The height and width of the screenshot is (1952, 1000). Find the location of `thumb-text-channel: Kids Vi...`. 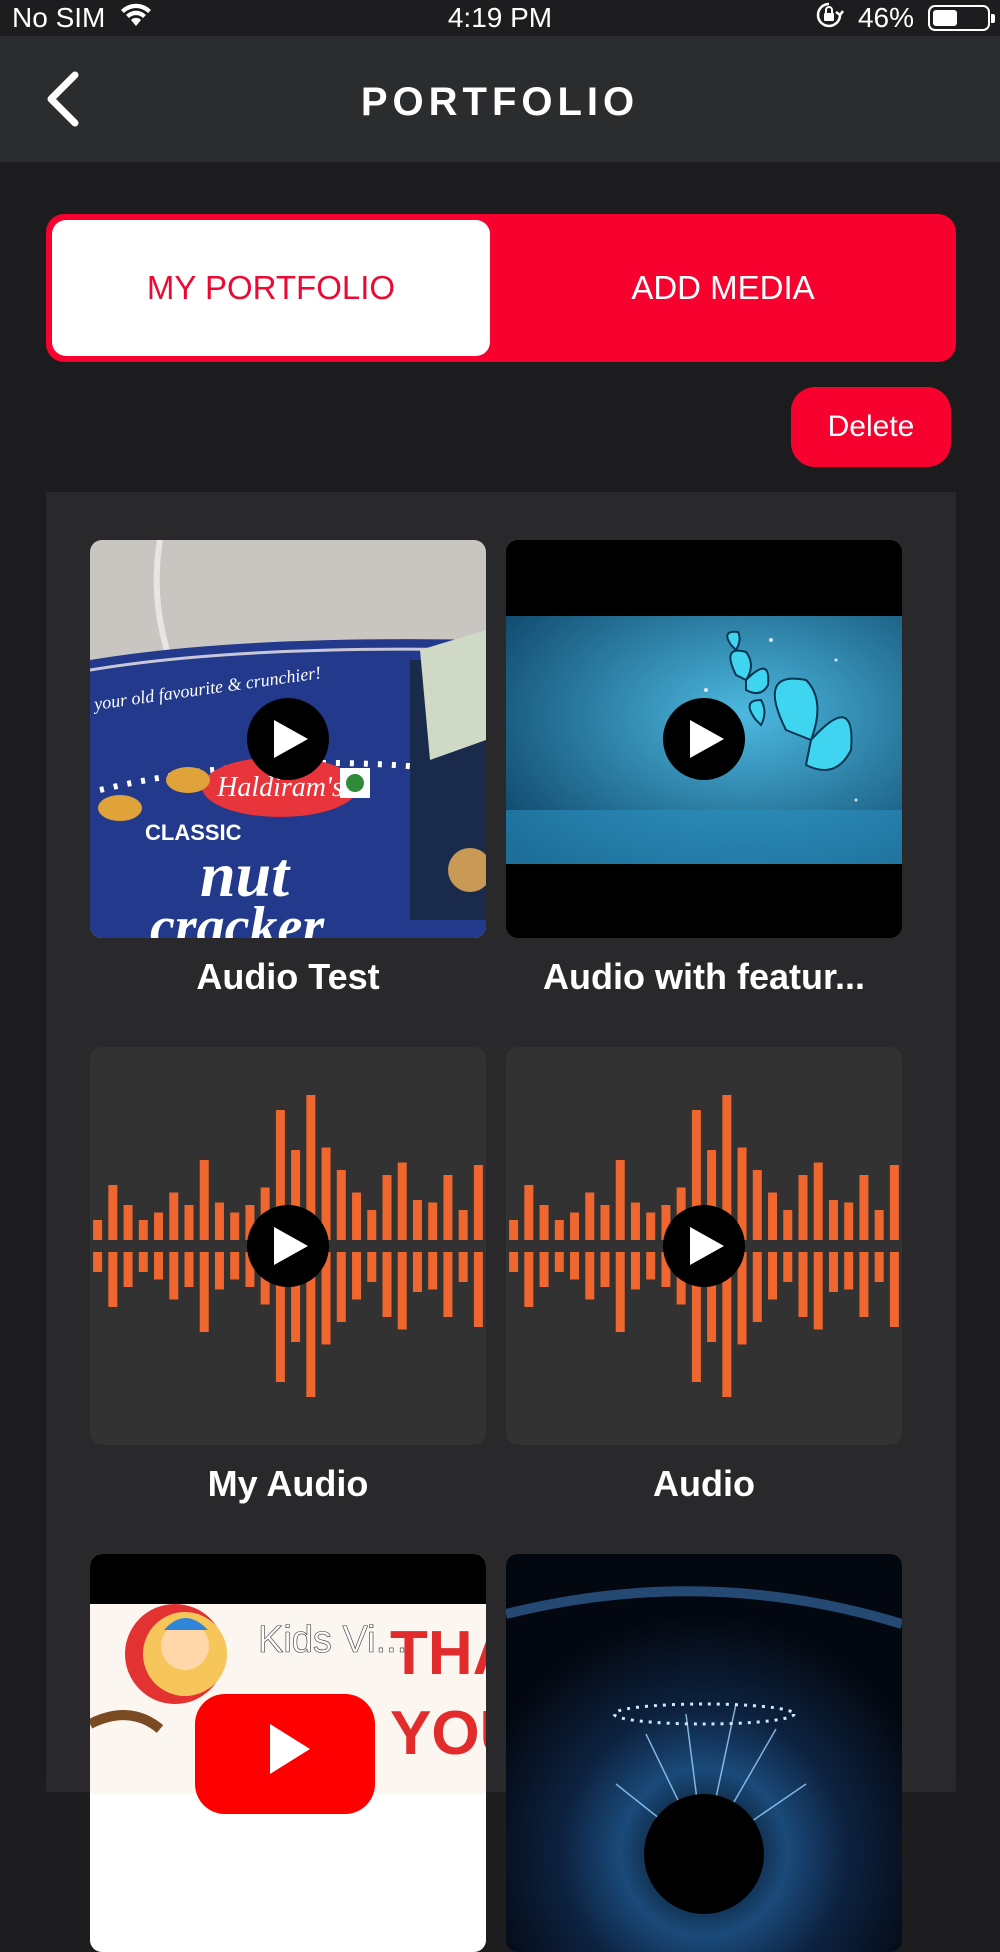

thumb-text-channel: Kids Vi... is located at coordinates (332, 1640).